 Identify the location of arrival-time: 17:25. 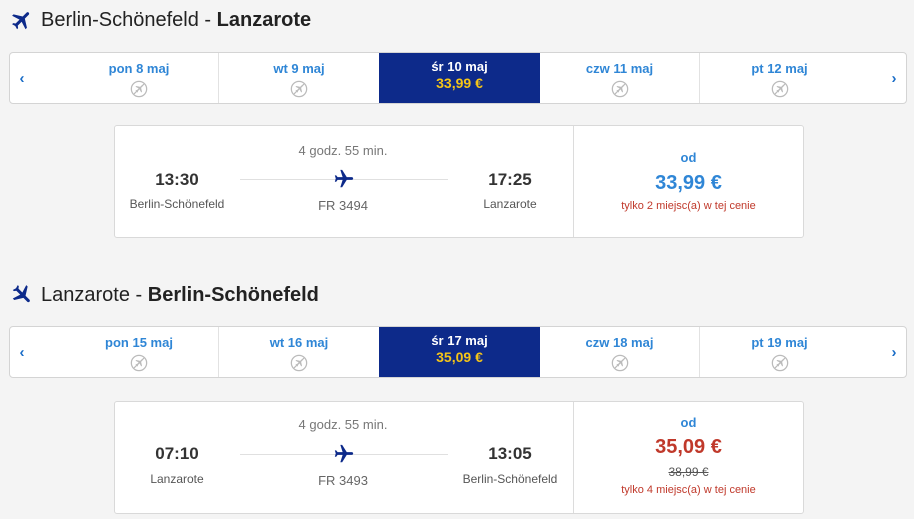
(510, 179).